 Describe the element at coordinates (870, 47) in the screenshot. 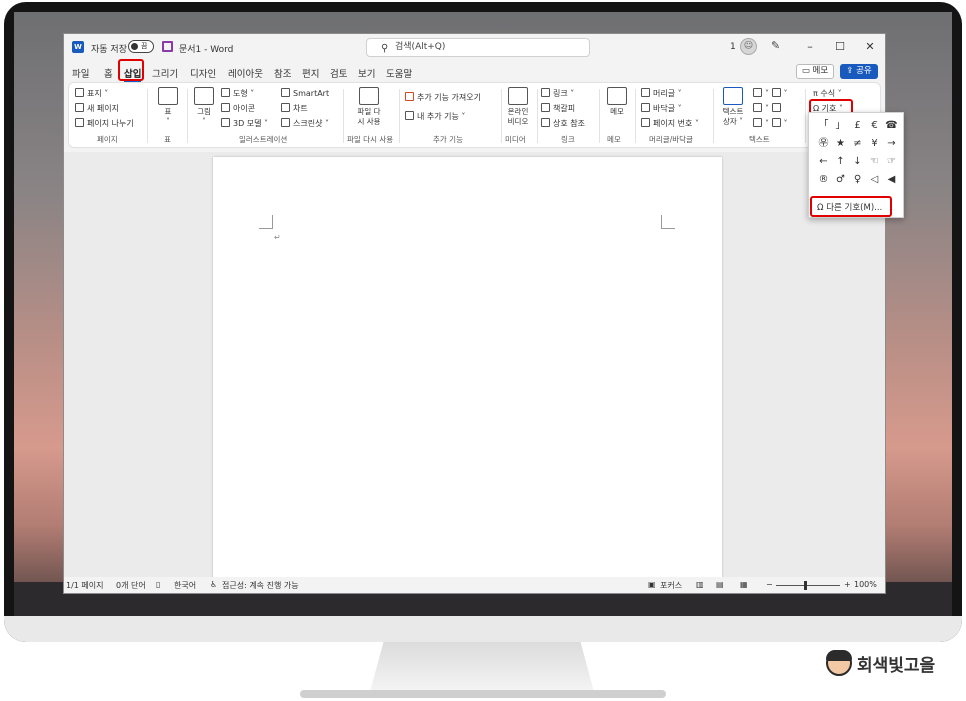

I see `close-button: ✕` at that location.